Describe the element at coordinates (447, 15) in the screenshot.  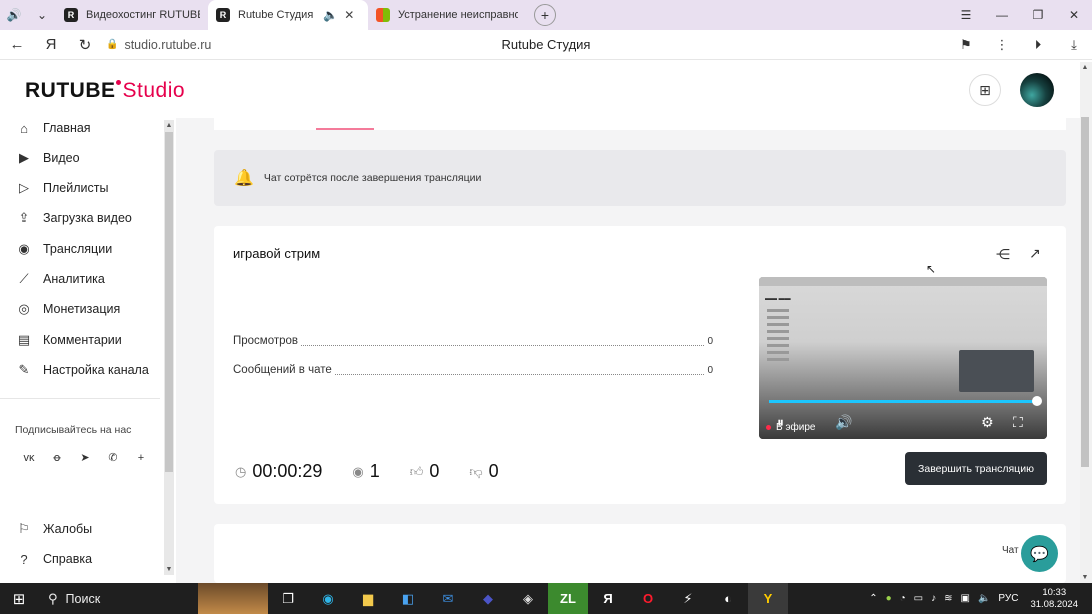
I see `browser-tab: Устранение неисправност` at that location.